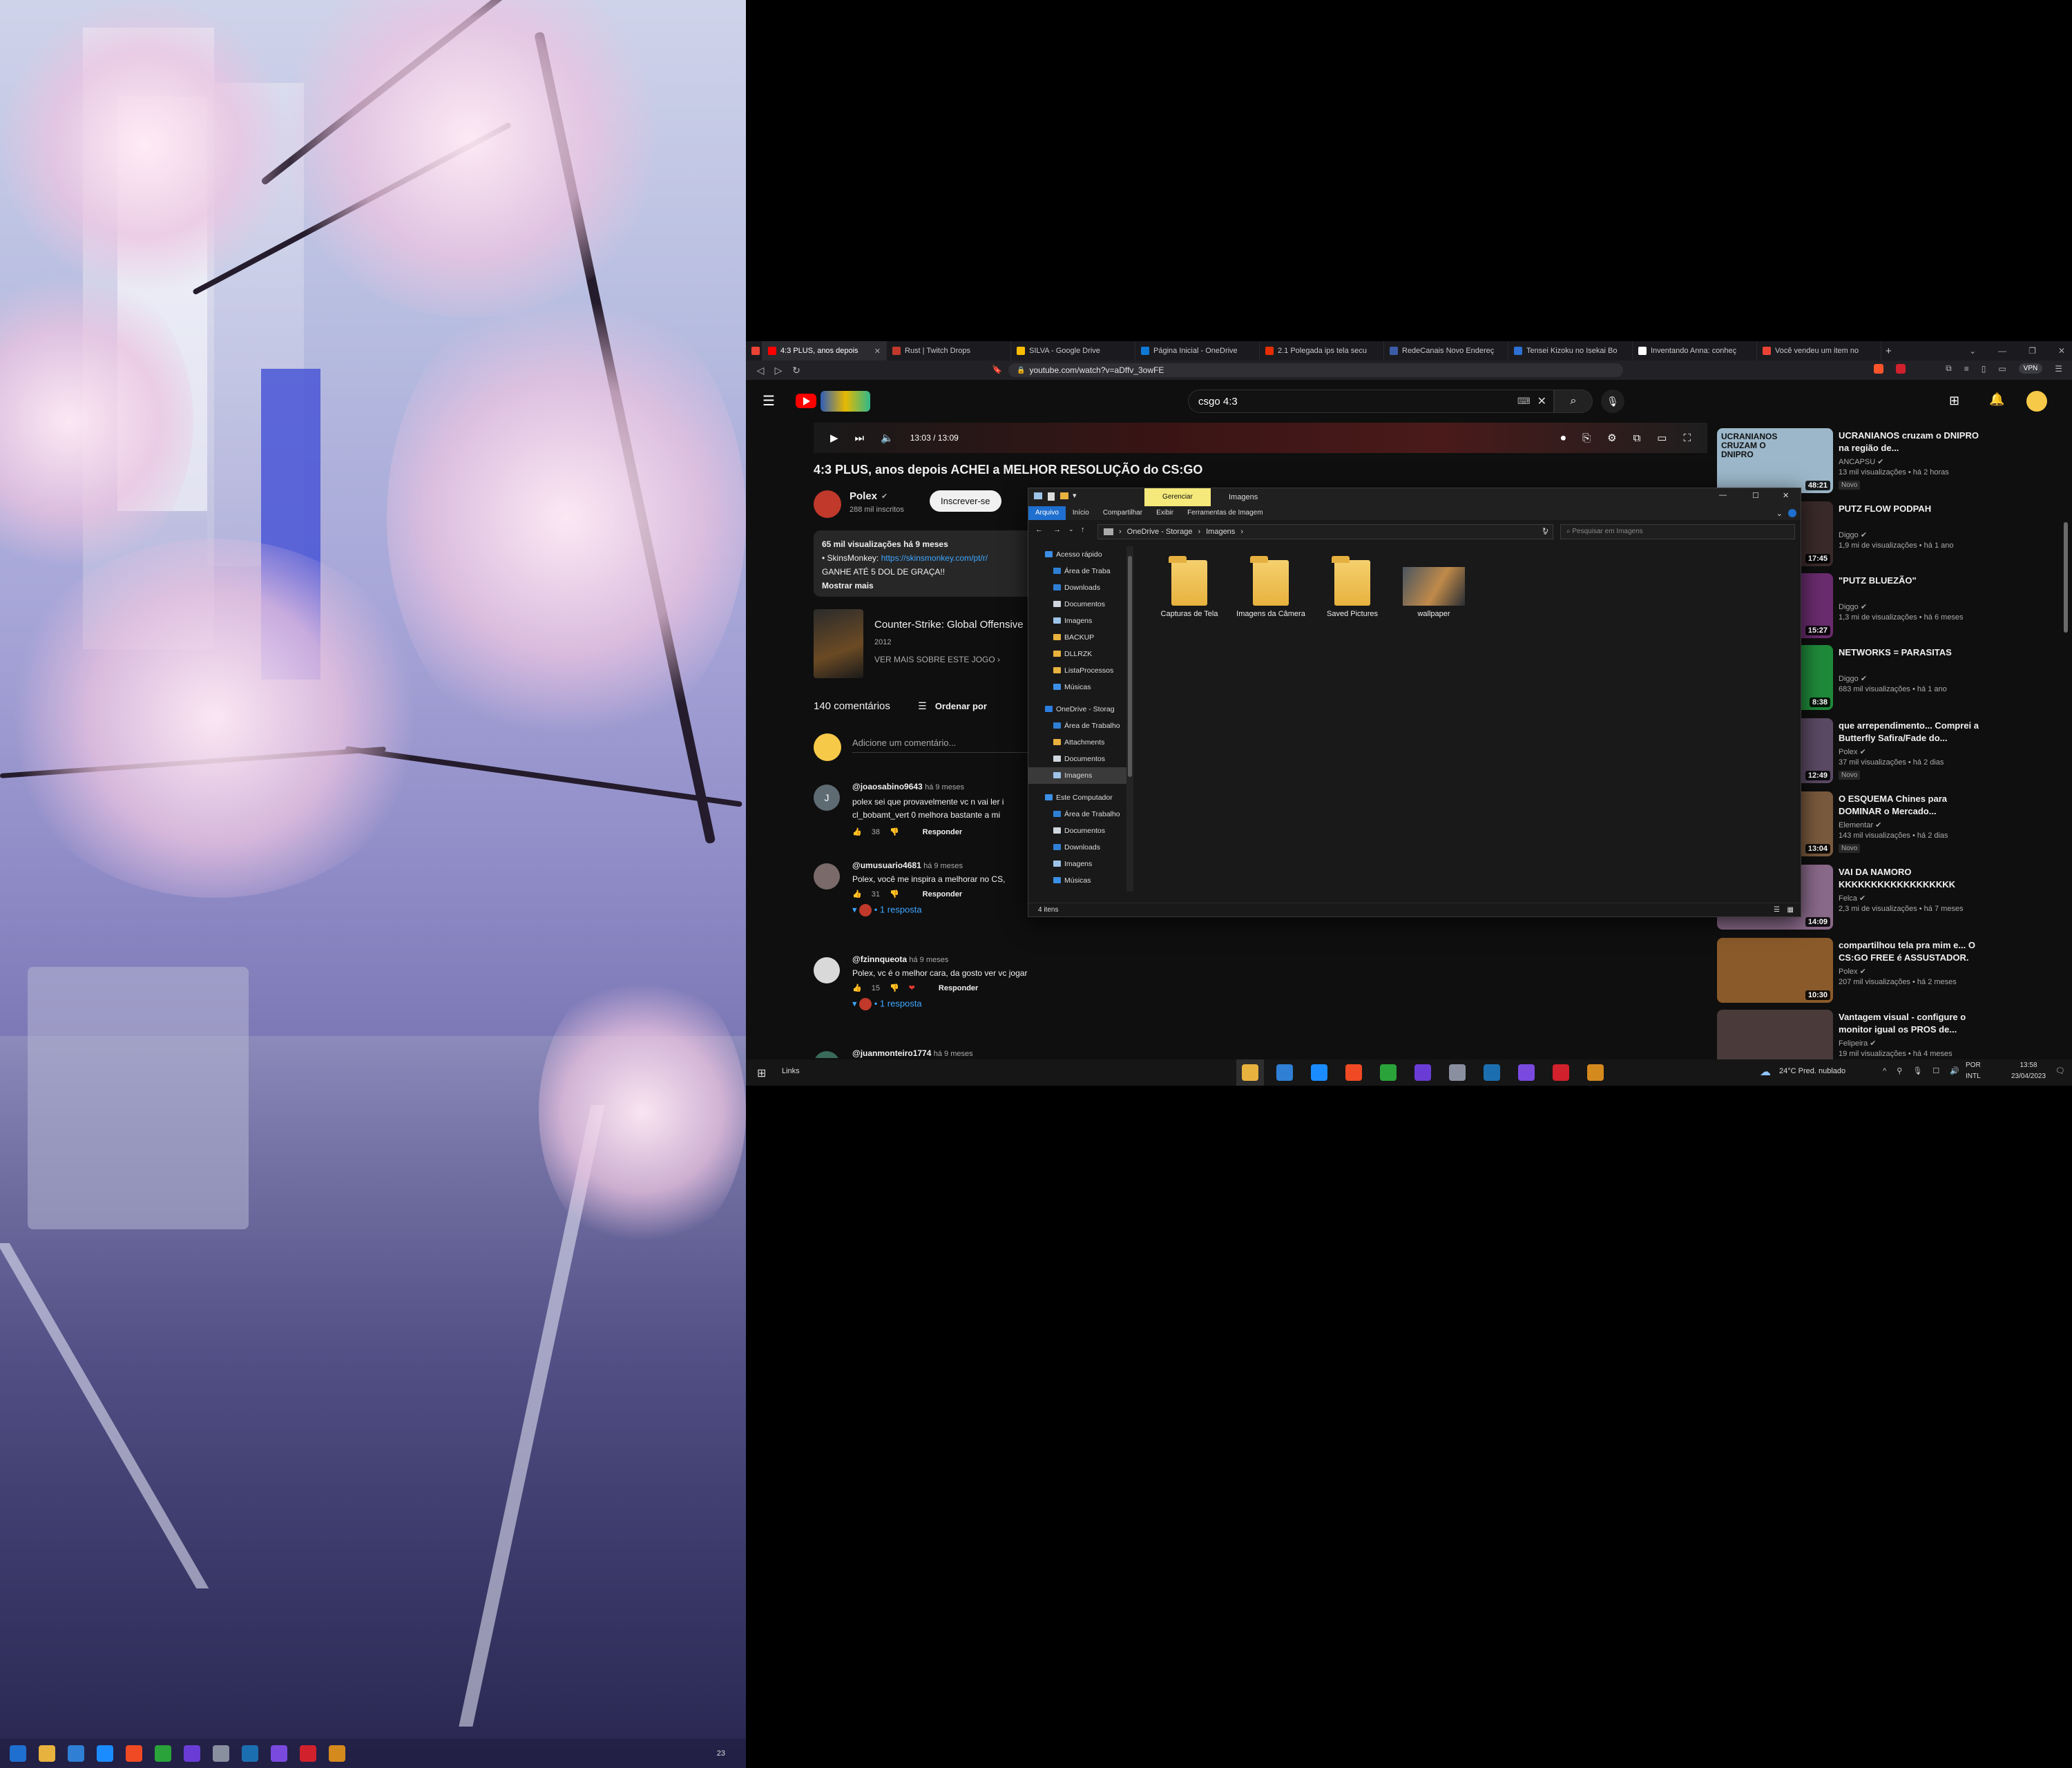  I want to click on video-channel: Felca ✔, so click(1852, 899).